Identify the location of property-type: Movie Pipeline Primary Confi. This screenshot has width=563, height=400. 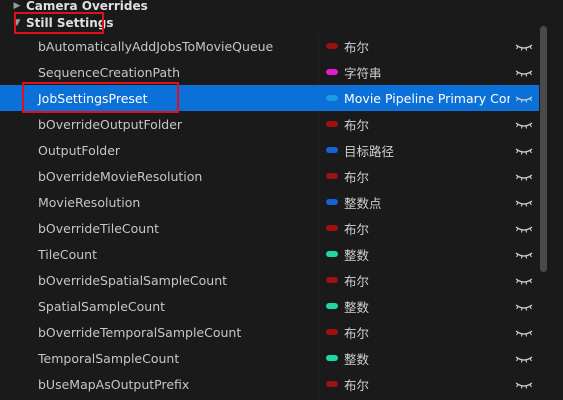
(427, 98).